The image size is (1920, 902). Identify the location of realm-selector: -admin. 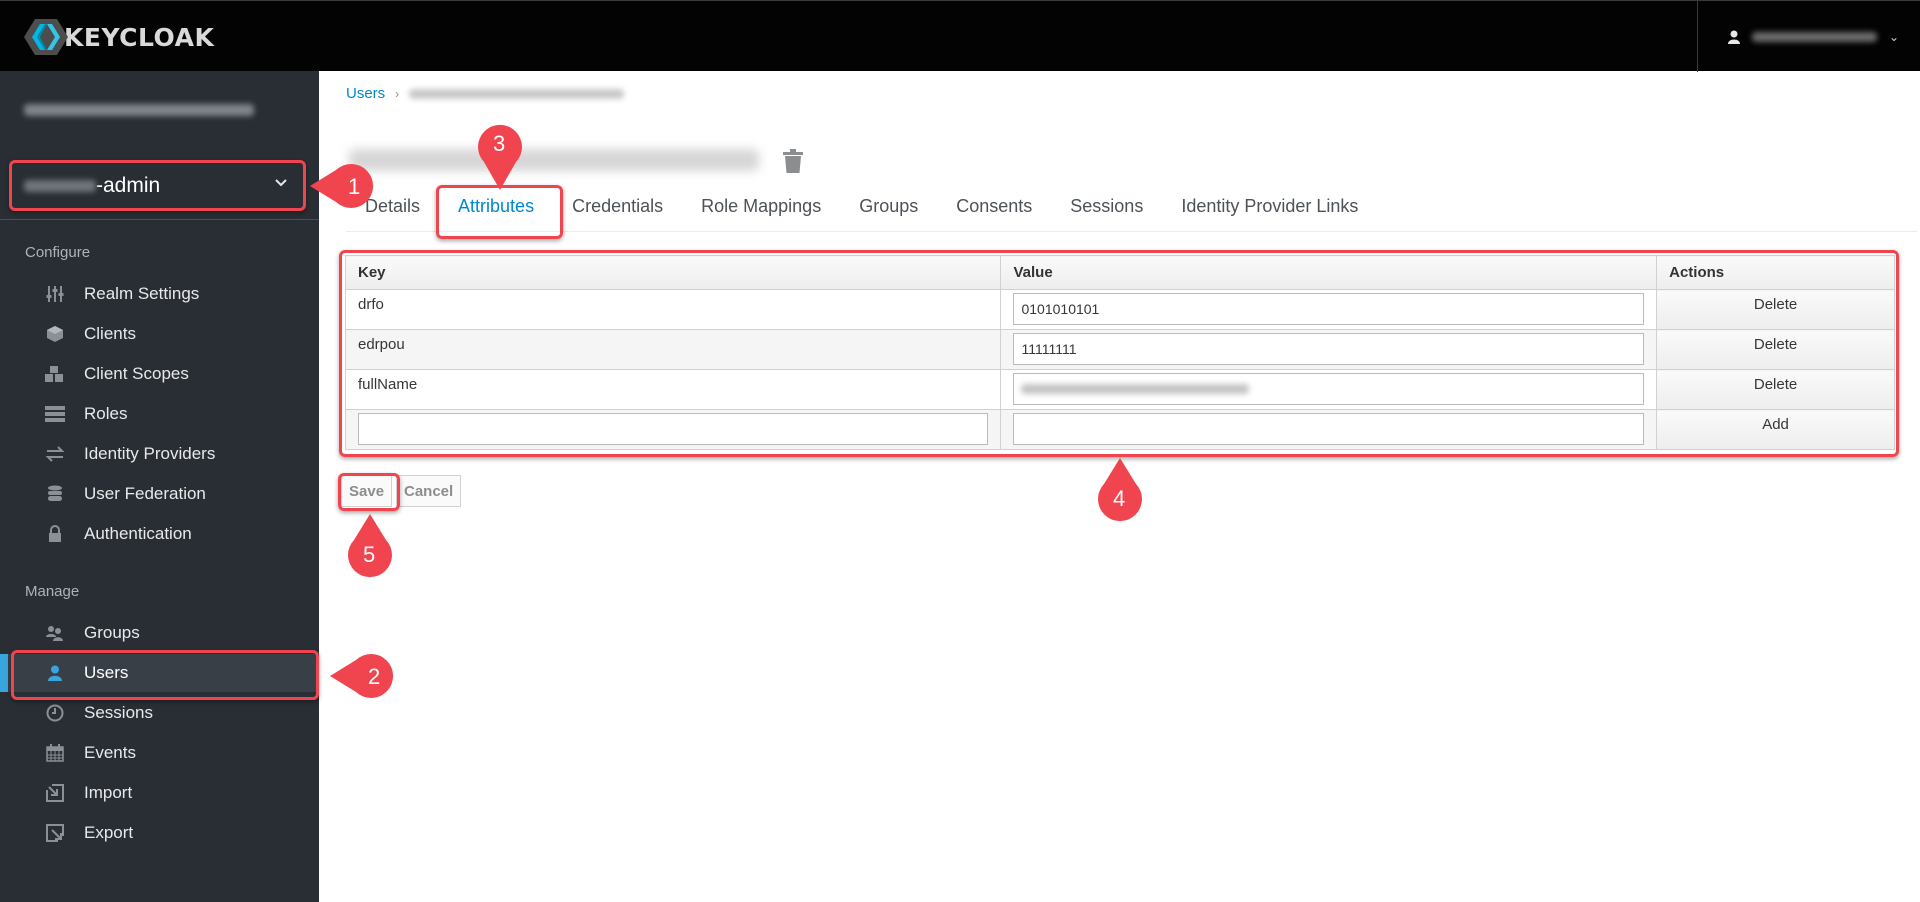
(157, 186).